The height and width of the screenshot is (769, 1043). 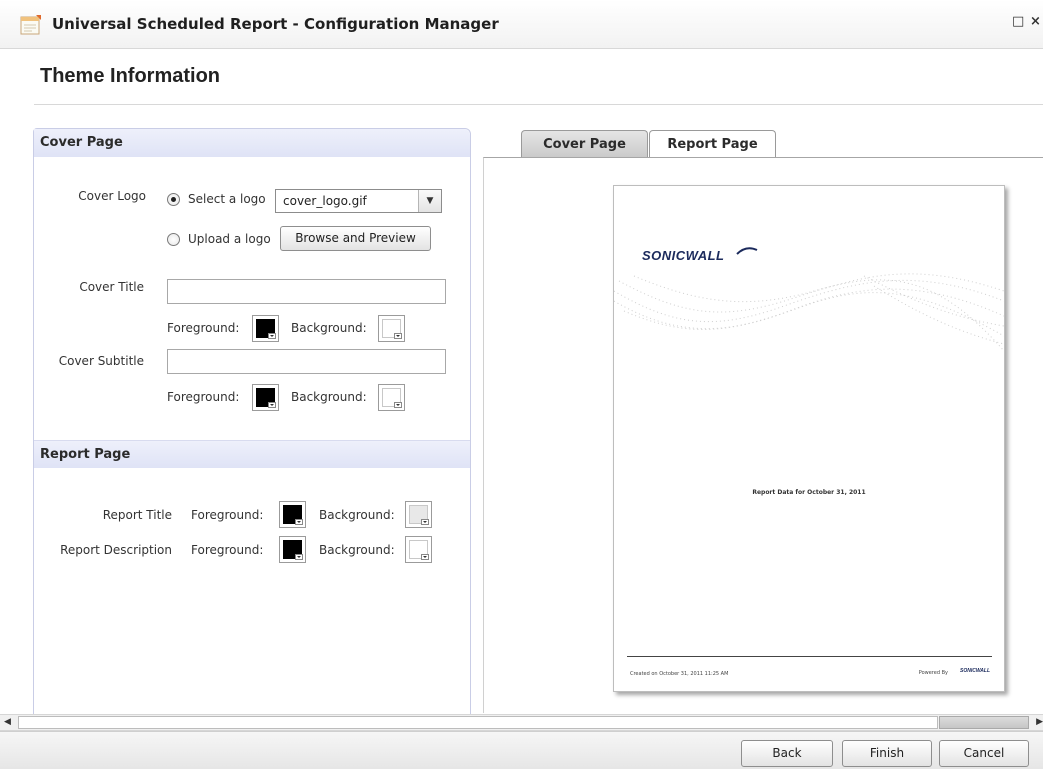 I want to click on scrollbar-thumb, so click(x=984, y=722).